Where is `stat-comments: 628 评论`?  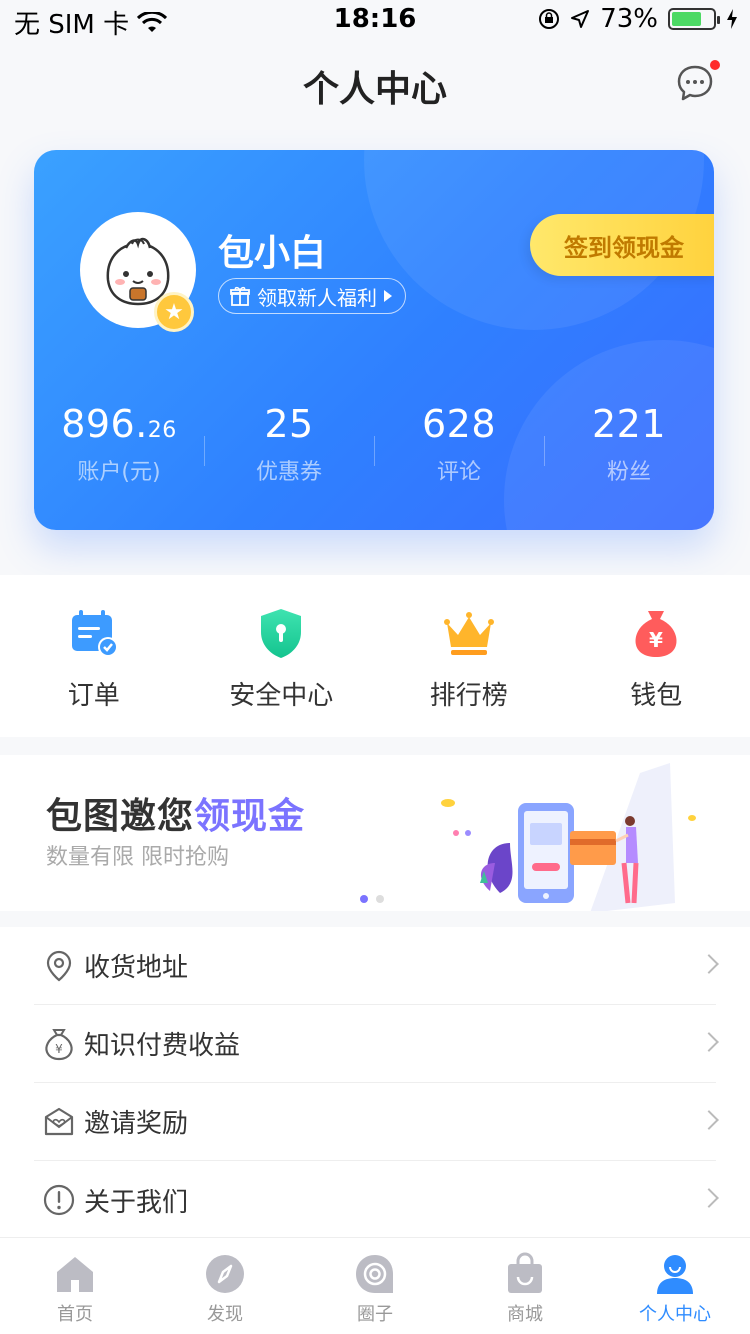
stat-comments: 628 评论 is located at coordinates (459, 447).